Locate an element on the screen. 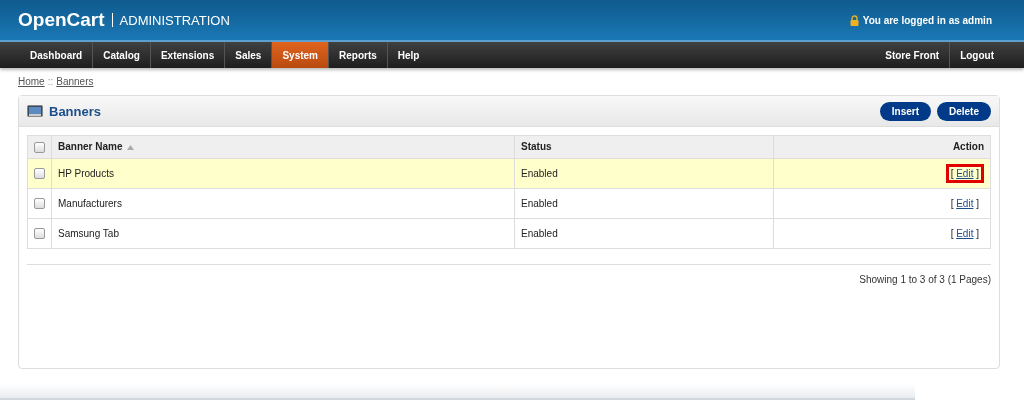 This screenshot has height=400, width=1024. column-header: Action is located at coordinates (882, 147).